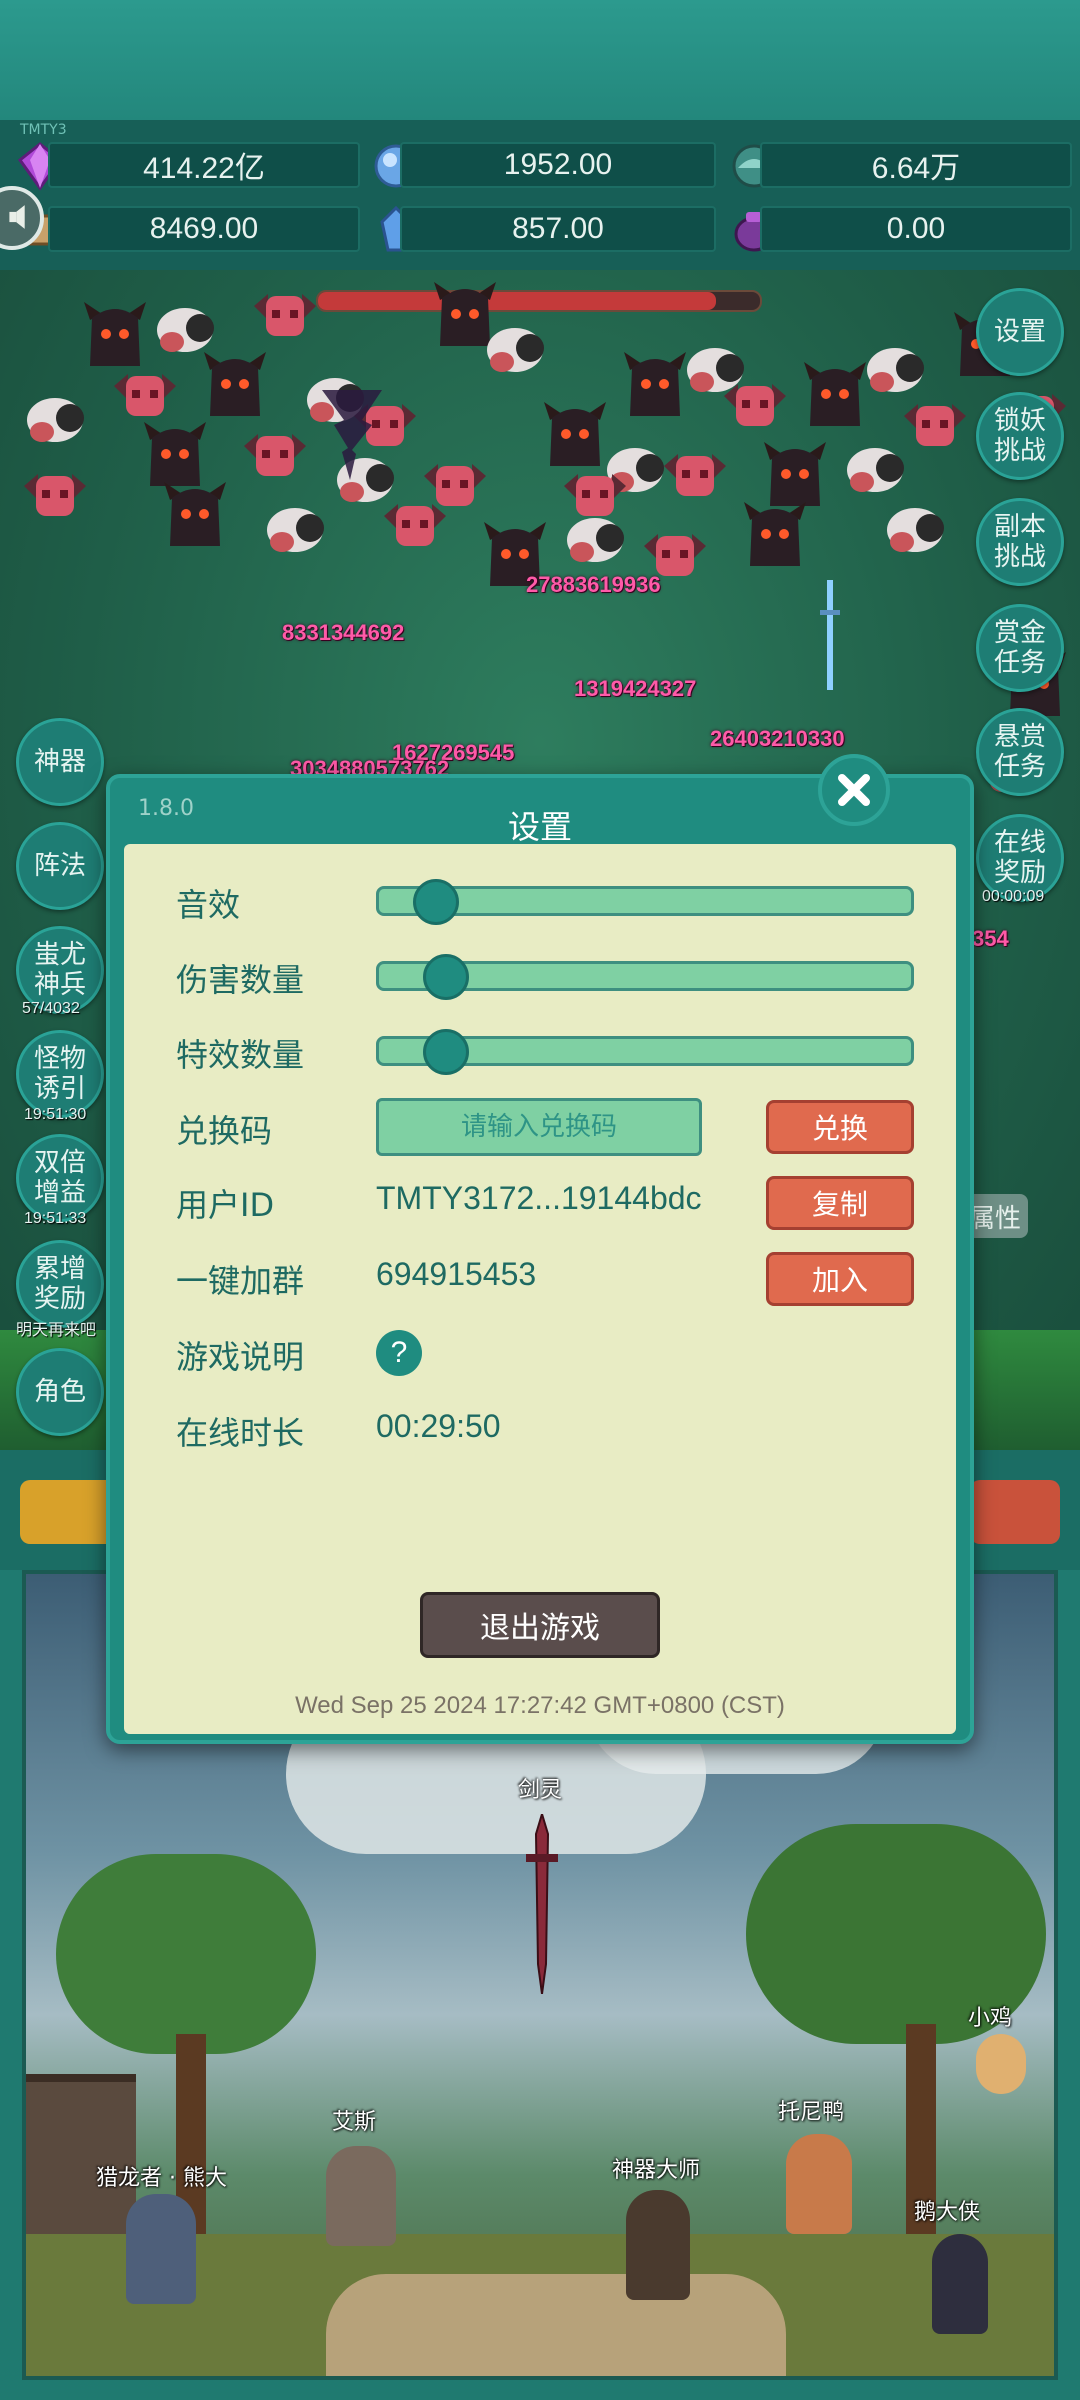 This screenshot has height=2400, width=1080. Describe the element at coordinates (352, 435) in the screenshot. I see `vortex-effect` at that location.